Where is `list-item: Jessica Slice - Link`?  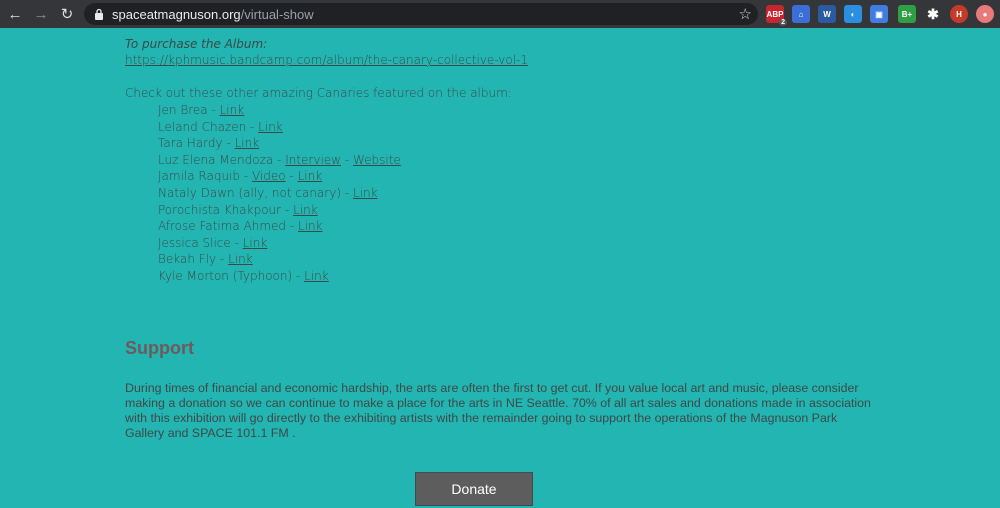
list-item: Jessica Slice - Link is located at coordinates (279, 243).